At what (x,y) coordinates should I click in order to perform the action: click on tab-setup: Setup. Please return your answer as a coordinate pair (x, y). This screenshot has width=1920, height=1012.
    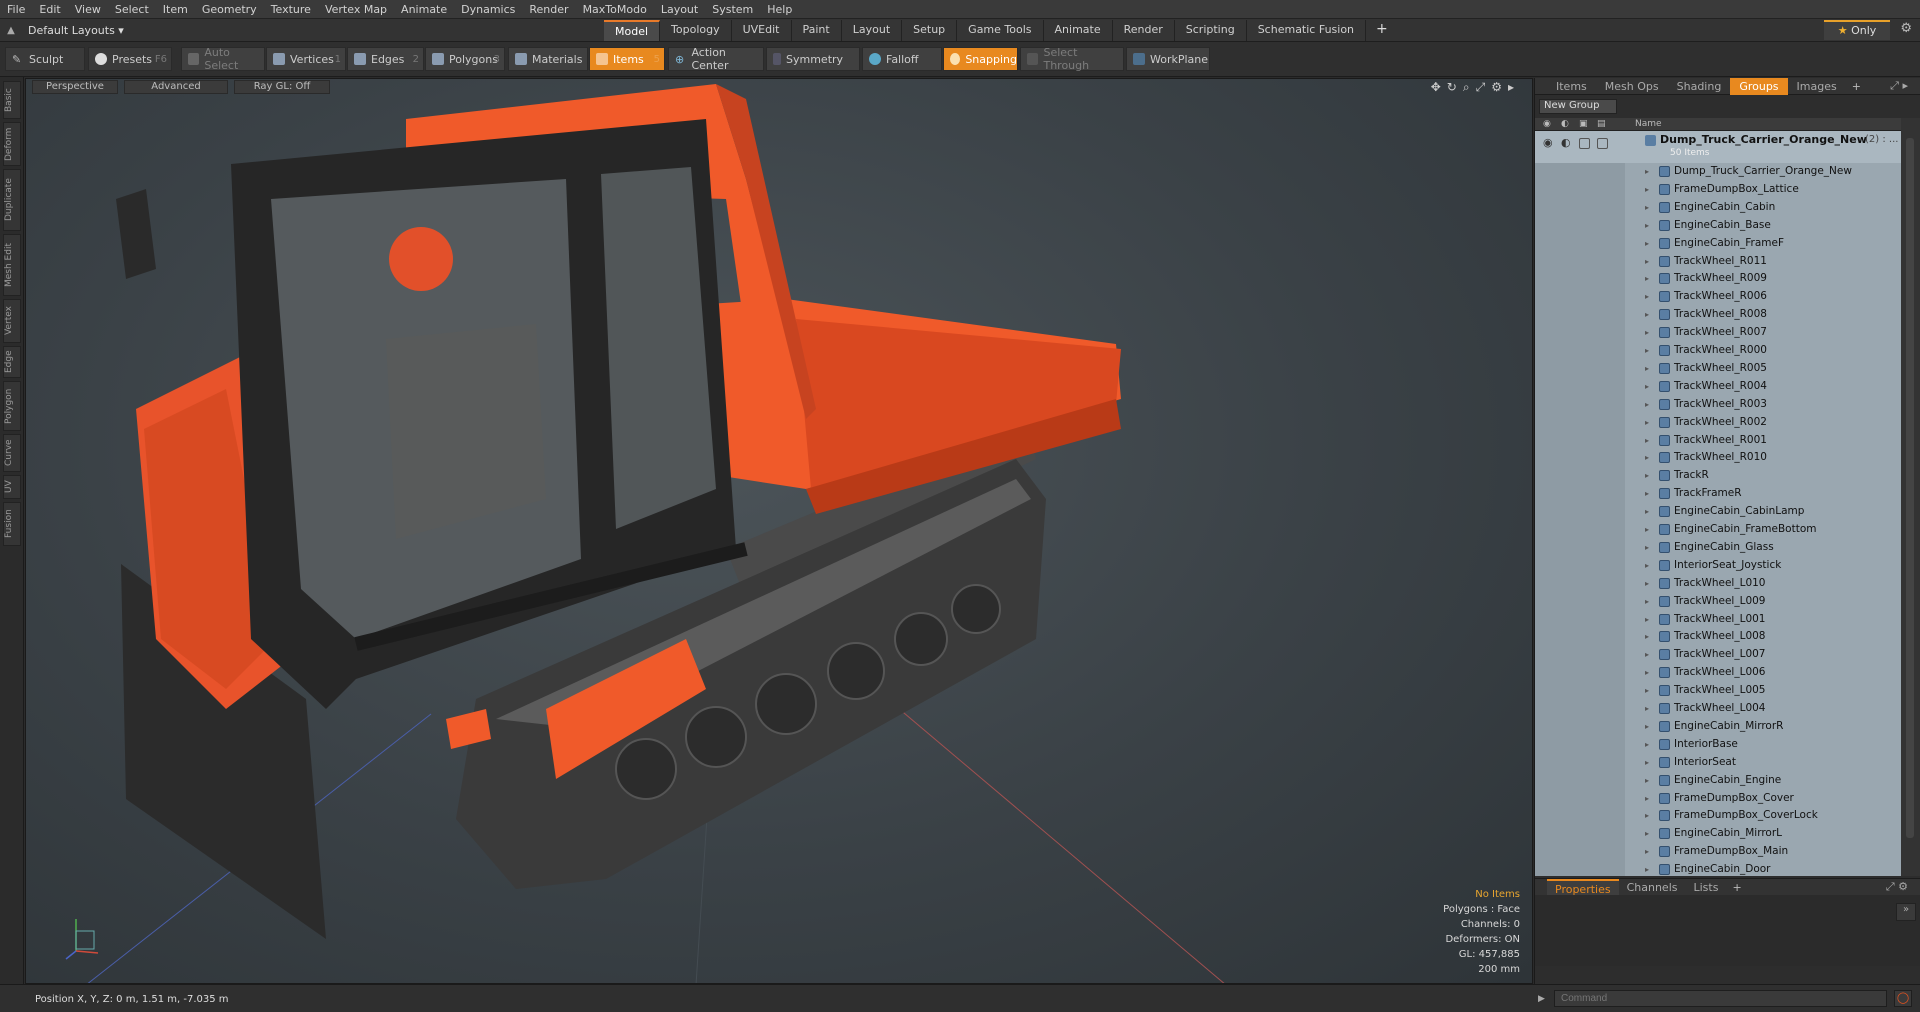
    Looking at the image, I should click on (930, 30).